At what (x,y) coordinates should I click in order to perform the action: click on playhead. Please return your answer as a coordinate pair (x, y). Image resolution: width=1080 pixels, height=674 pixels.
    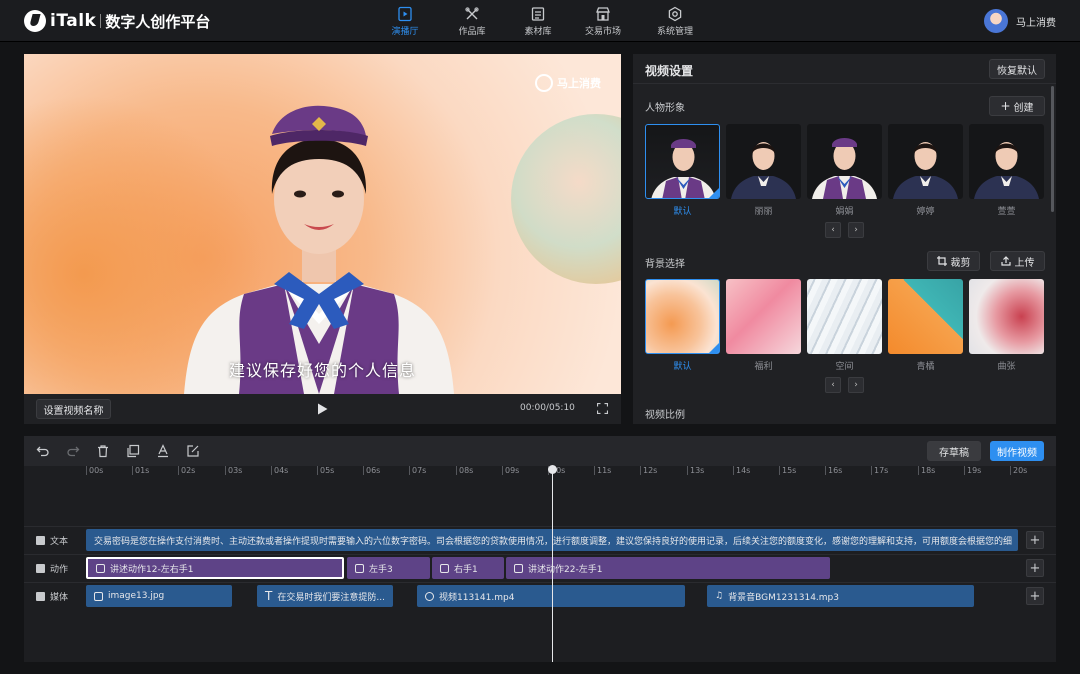
    Looking at the image, I should click on (552, 563).